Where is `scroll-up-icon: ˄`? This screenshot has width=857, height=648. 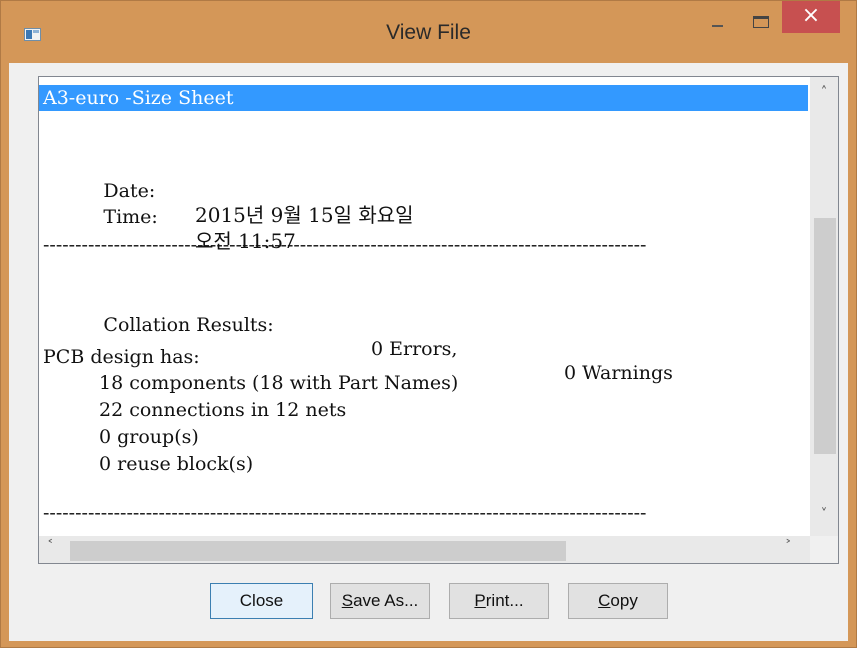
scroll-up-icon: ˄ is located at coordinates (824, 95).